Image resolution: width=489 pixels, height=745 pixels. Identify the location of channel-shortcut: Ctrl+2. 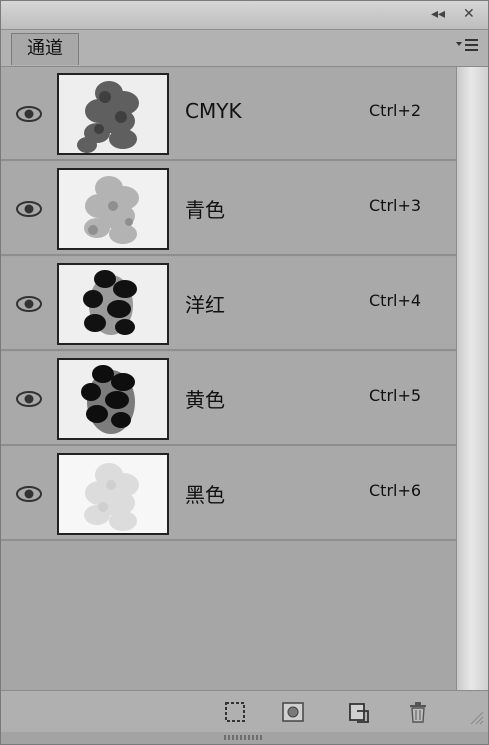
(395, 110).